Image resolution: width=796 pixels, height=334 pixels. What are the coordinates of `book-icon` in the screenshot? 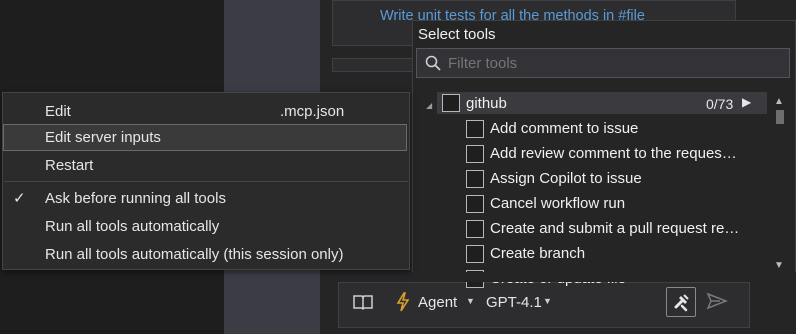 It's located at (363, 302).